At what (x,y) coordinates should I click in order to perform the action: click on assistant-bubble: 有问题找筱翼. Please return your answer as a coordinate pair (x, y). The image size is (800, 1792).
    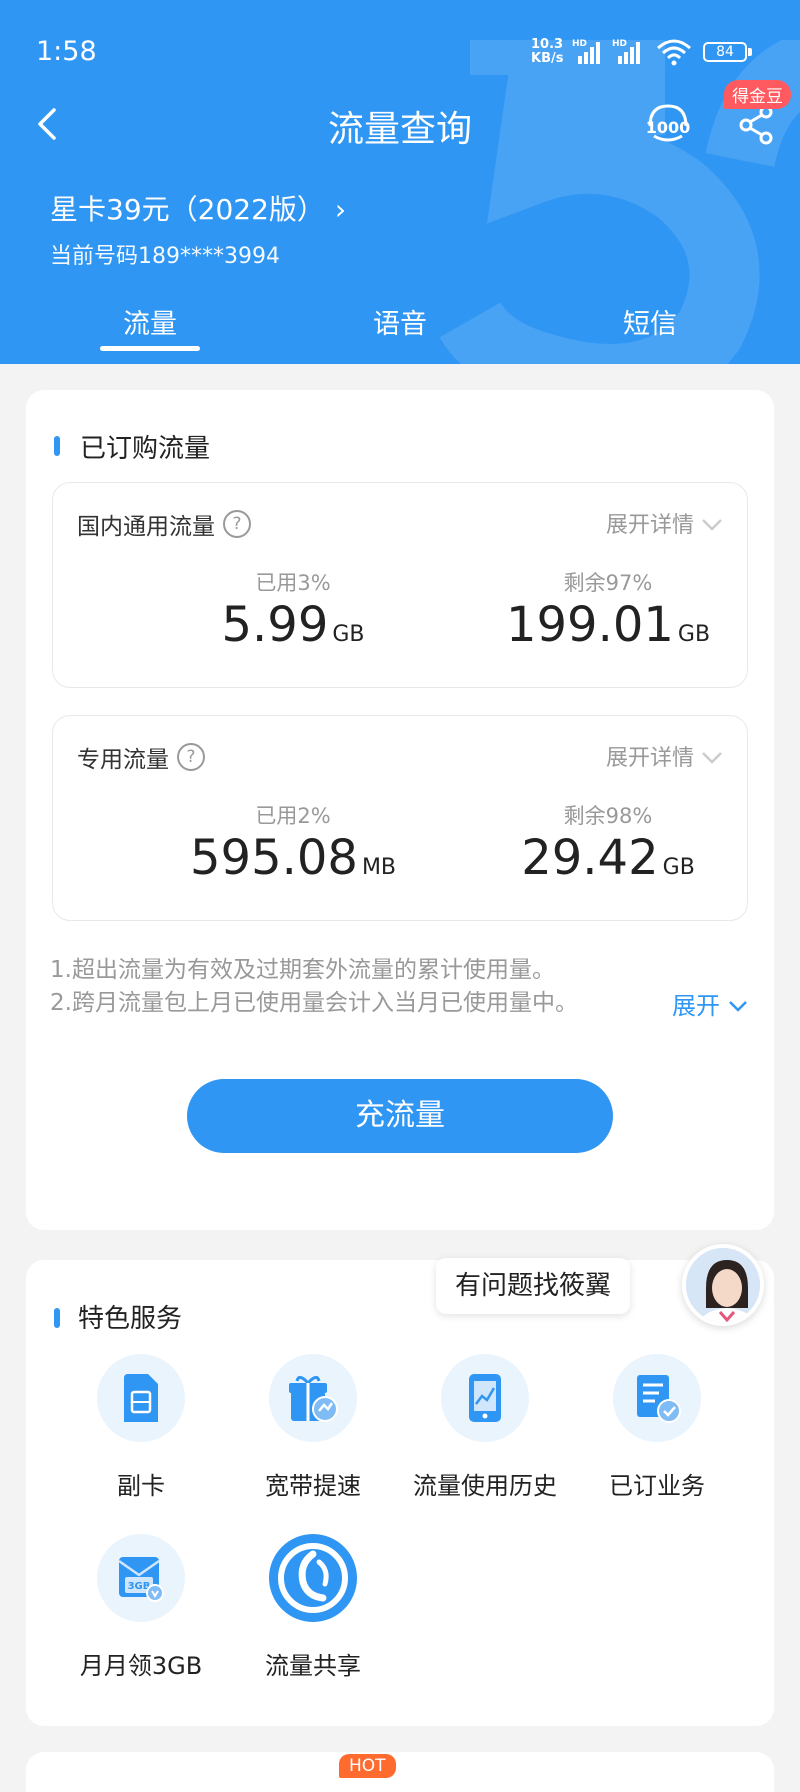
    Looking at the image, I should click on (533, 1286).